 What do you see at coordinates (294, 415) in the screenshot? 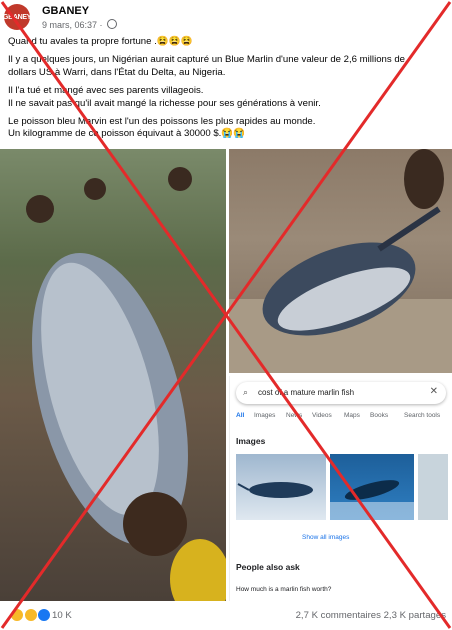
I see `tab-news: News` at bounding box center [294, 415].